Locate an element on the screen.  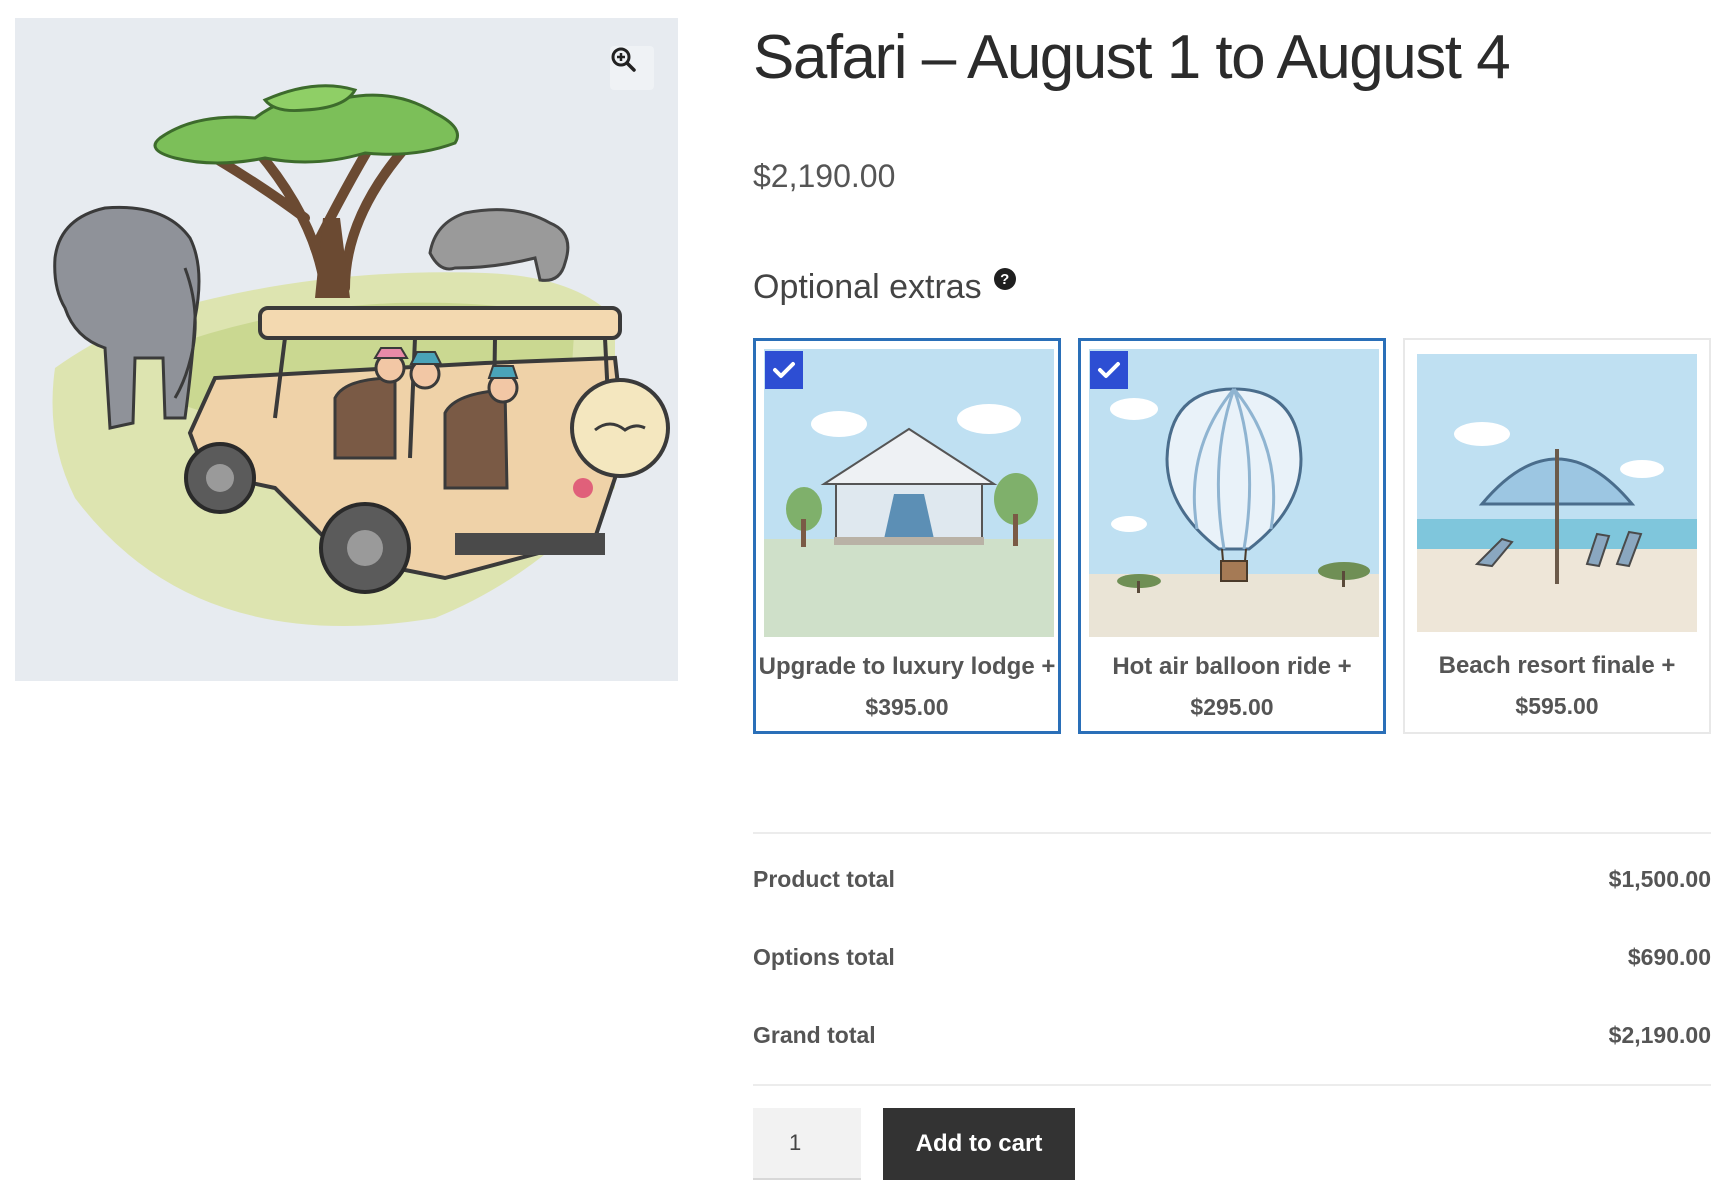
extra-option-balloon-ride: Hot air balloon ride + $295.00 is located at coordinates (1232, 536).